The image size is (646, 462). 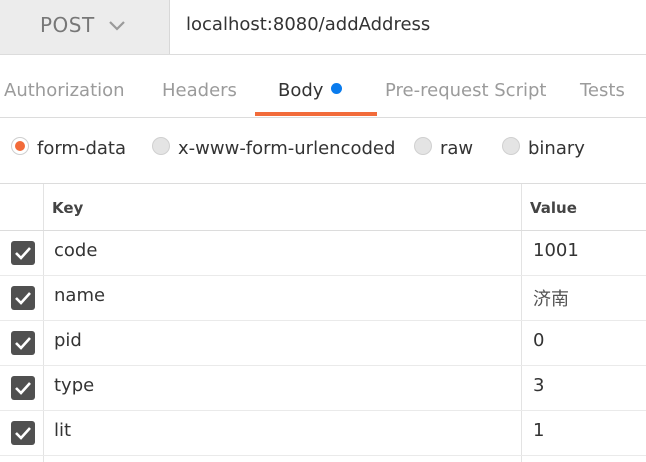 What do you see at coordinates (62, 430) in the screenshot?
I see `param-key: lit` at bounding box center [62, 430].